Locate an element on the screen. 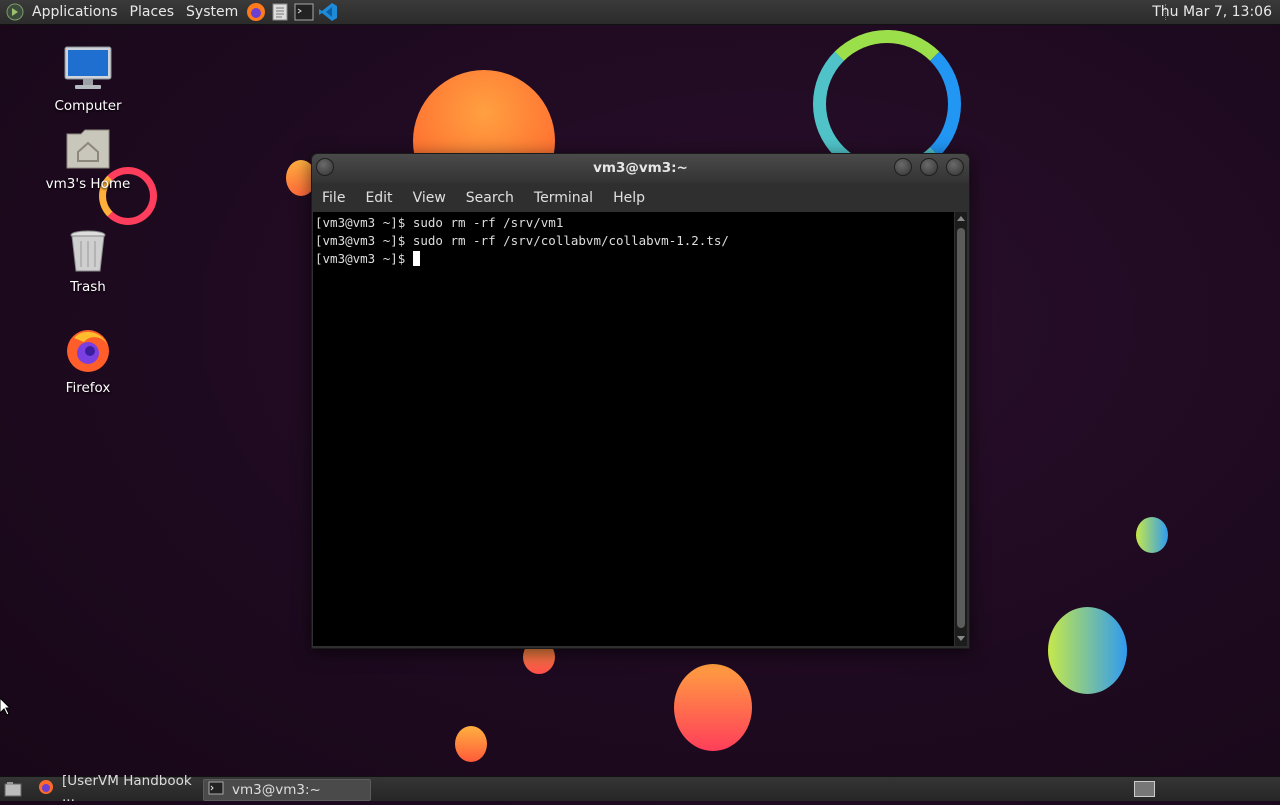 Image resolution: width=1280 pixels, height=805 pixels. scroll-up-icon is located at coordinates (961, 218).